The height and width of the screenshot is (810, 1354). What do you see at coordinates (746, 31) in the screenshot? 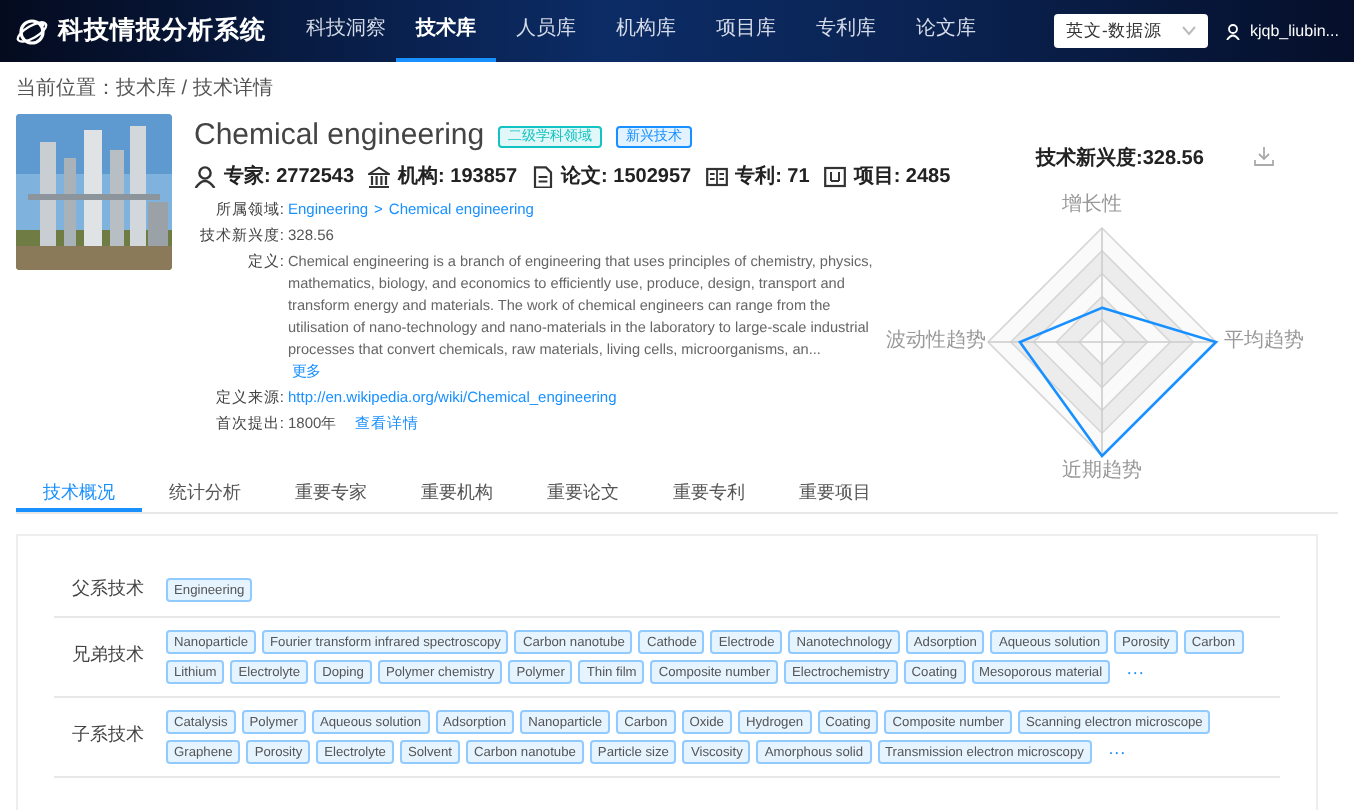
I see `nav-item: 项目库` at bounding box center [746, 31].